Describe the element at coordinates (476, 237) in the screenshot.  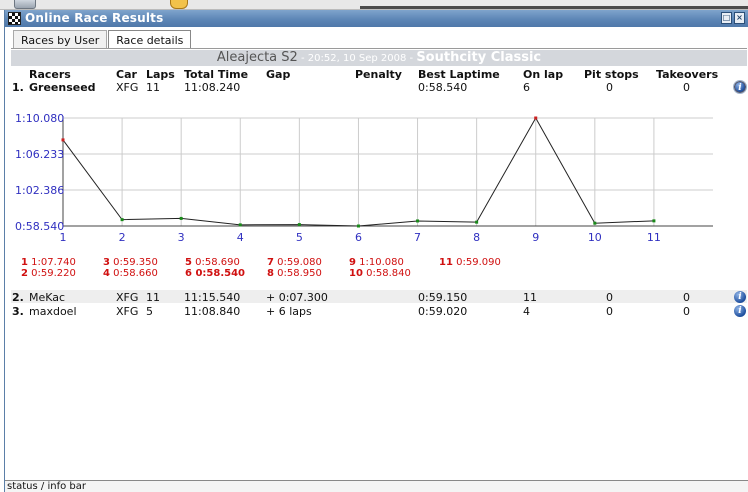
I see `x-tick-label: 8` at that location.